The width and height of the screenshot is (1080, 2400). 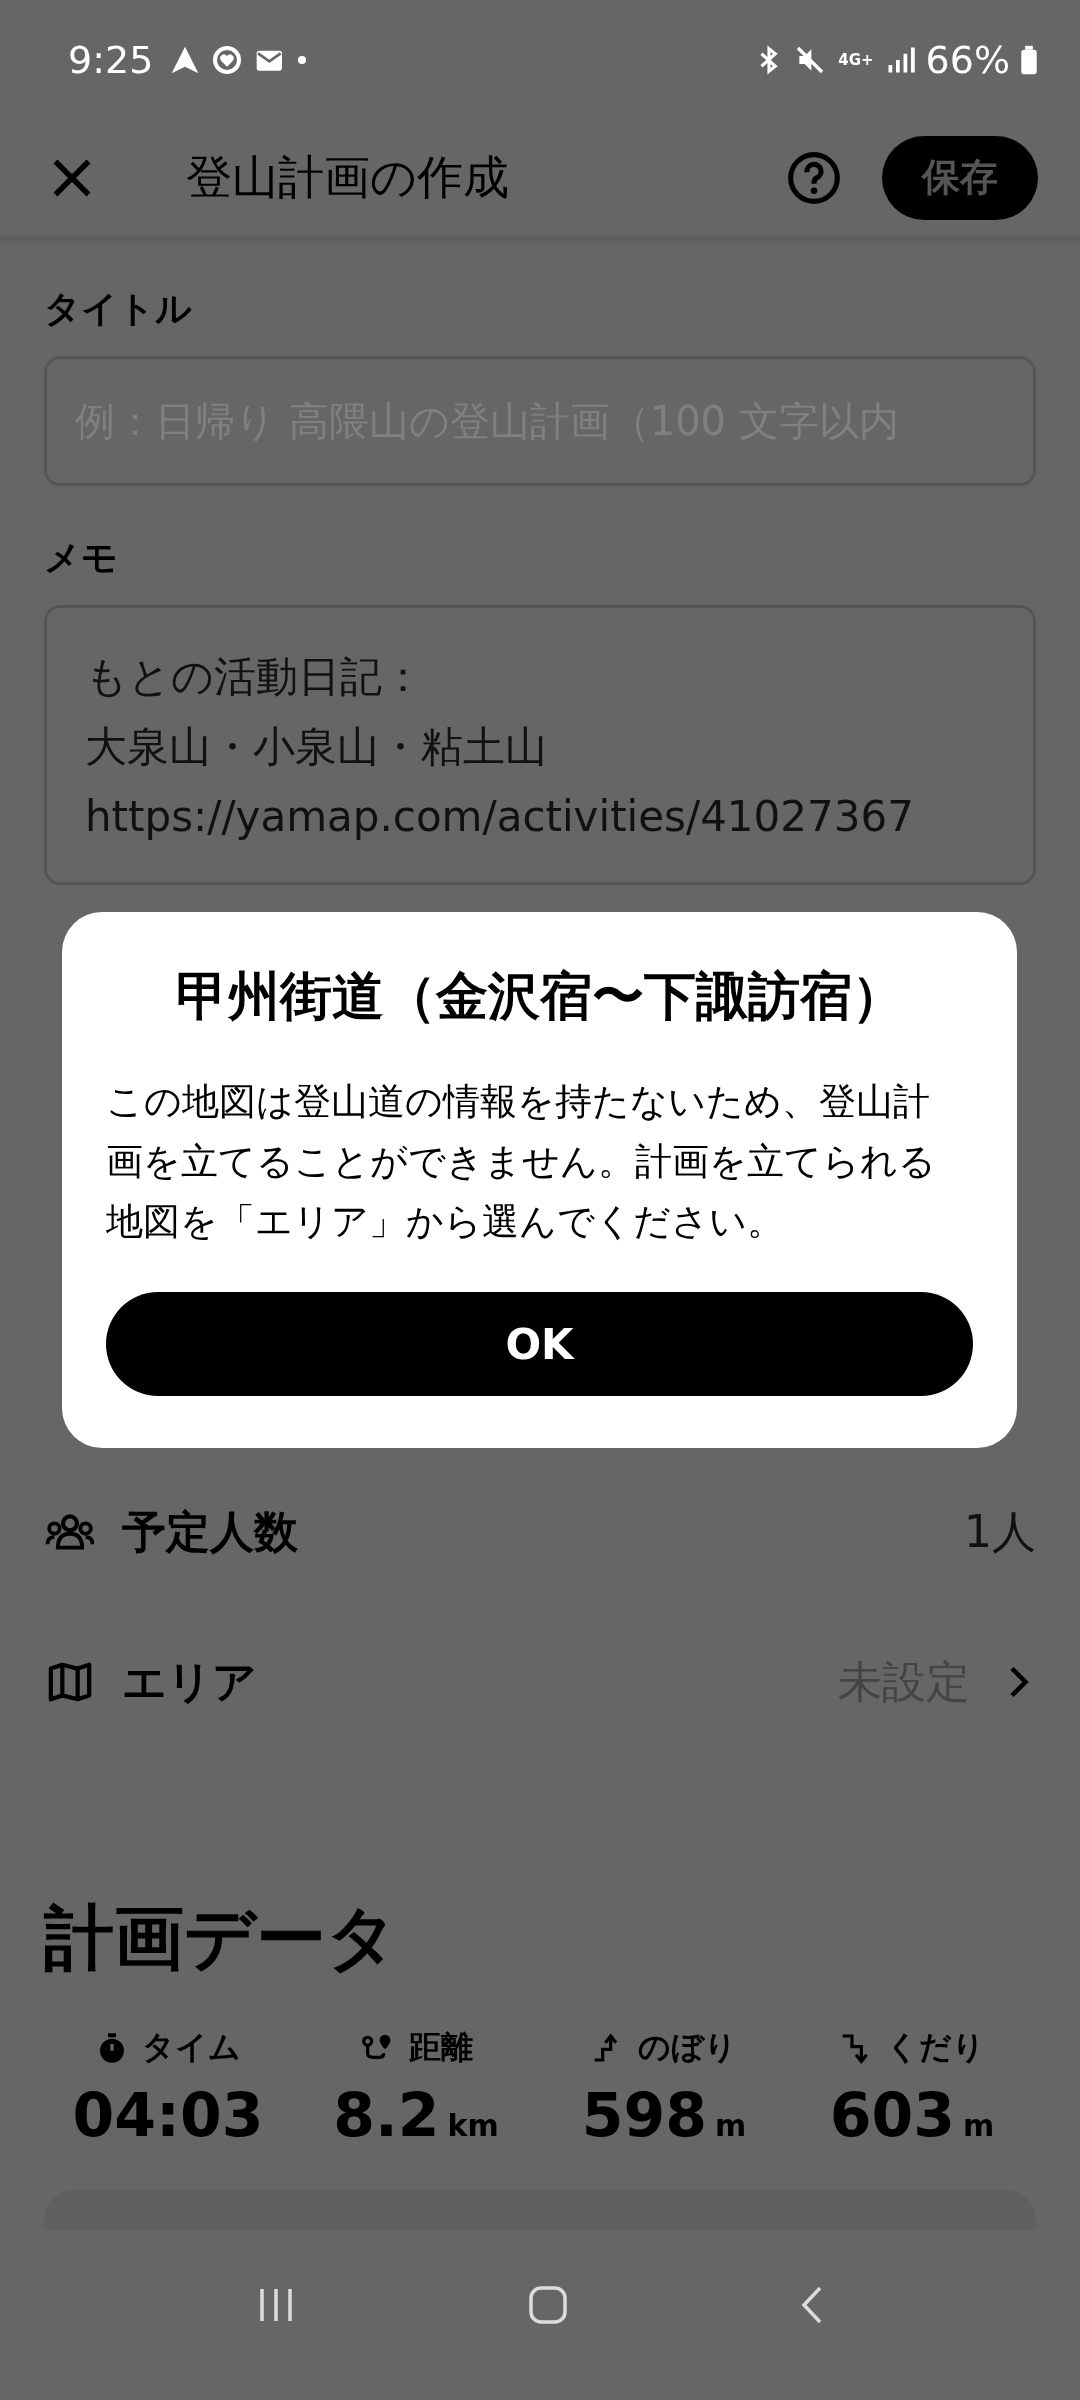 I want to click on battery-icon, so click(x=1029, y=59).